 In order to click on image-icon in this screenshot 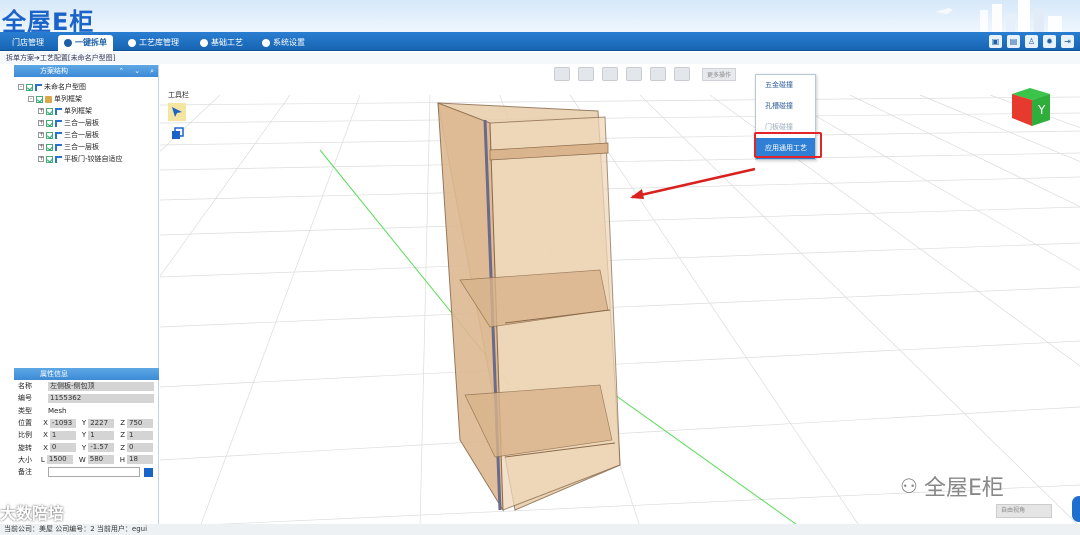, I will do `click(634, 74)`.